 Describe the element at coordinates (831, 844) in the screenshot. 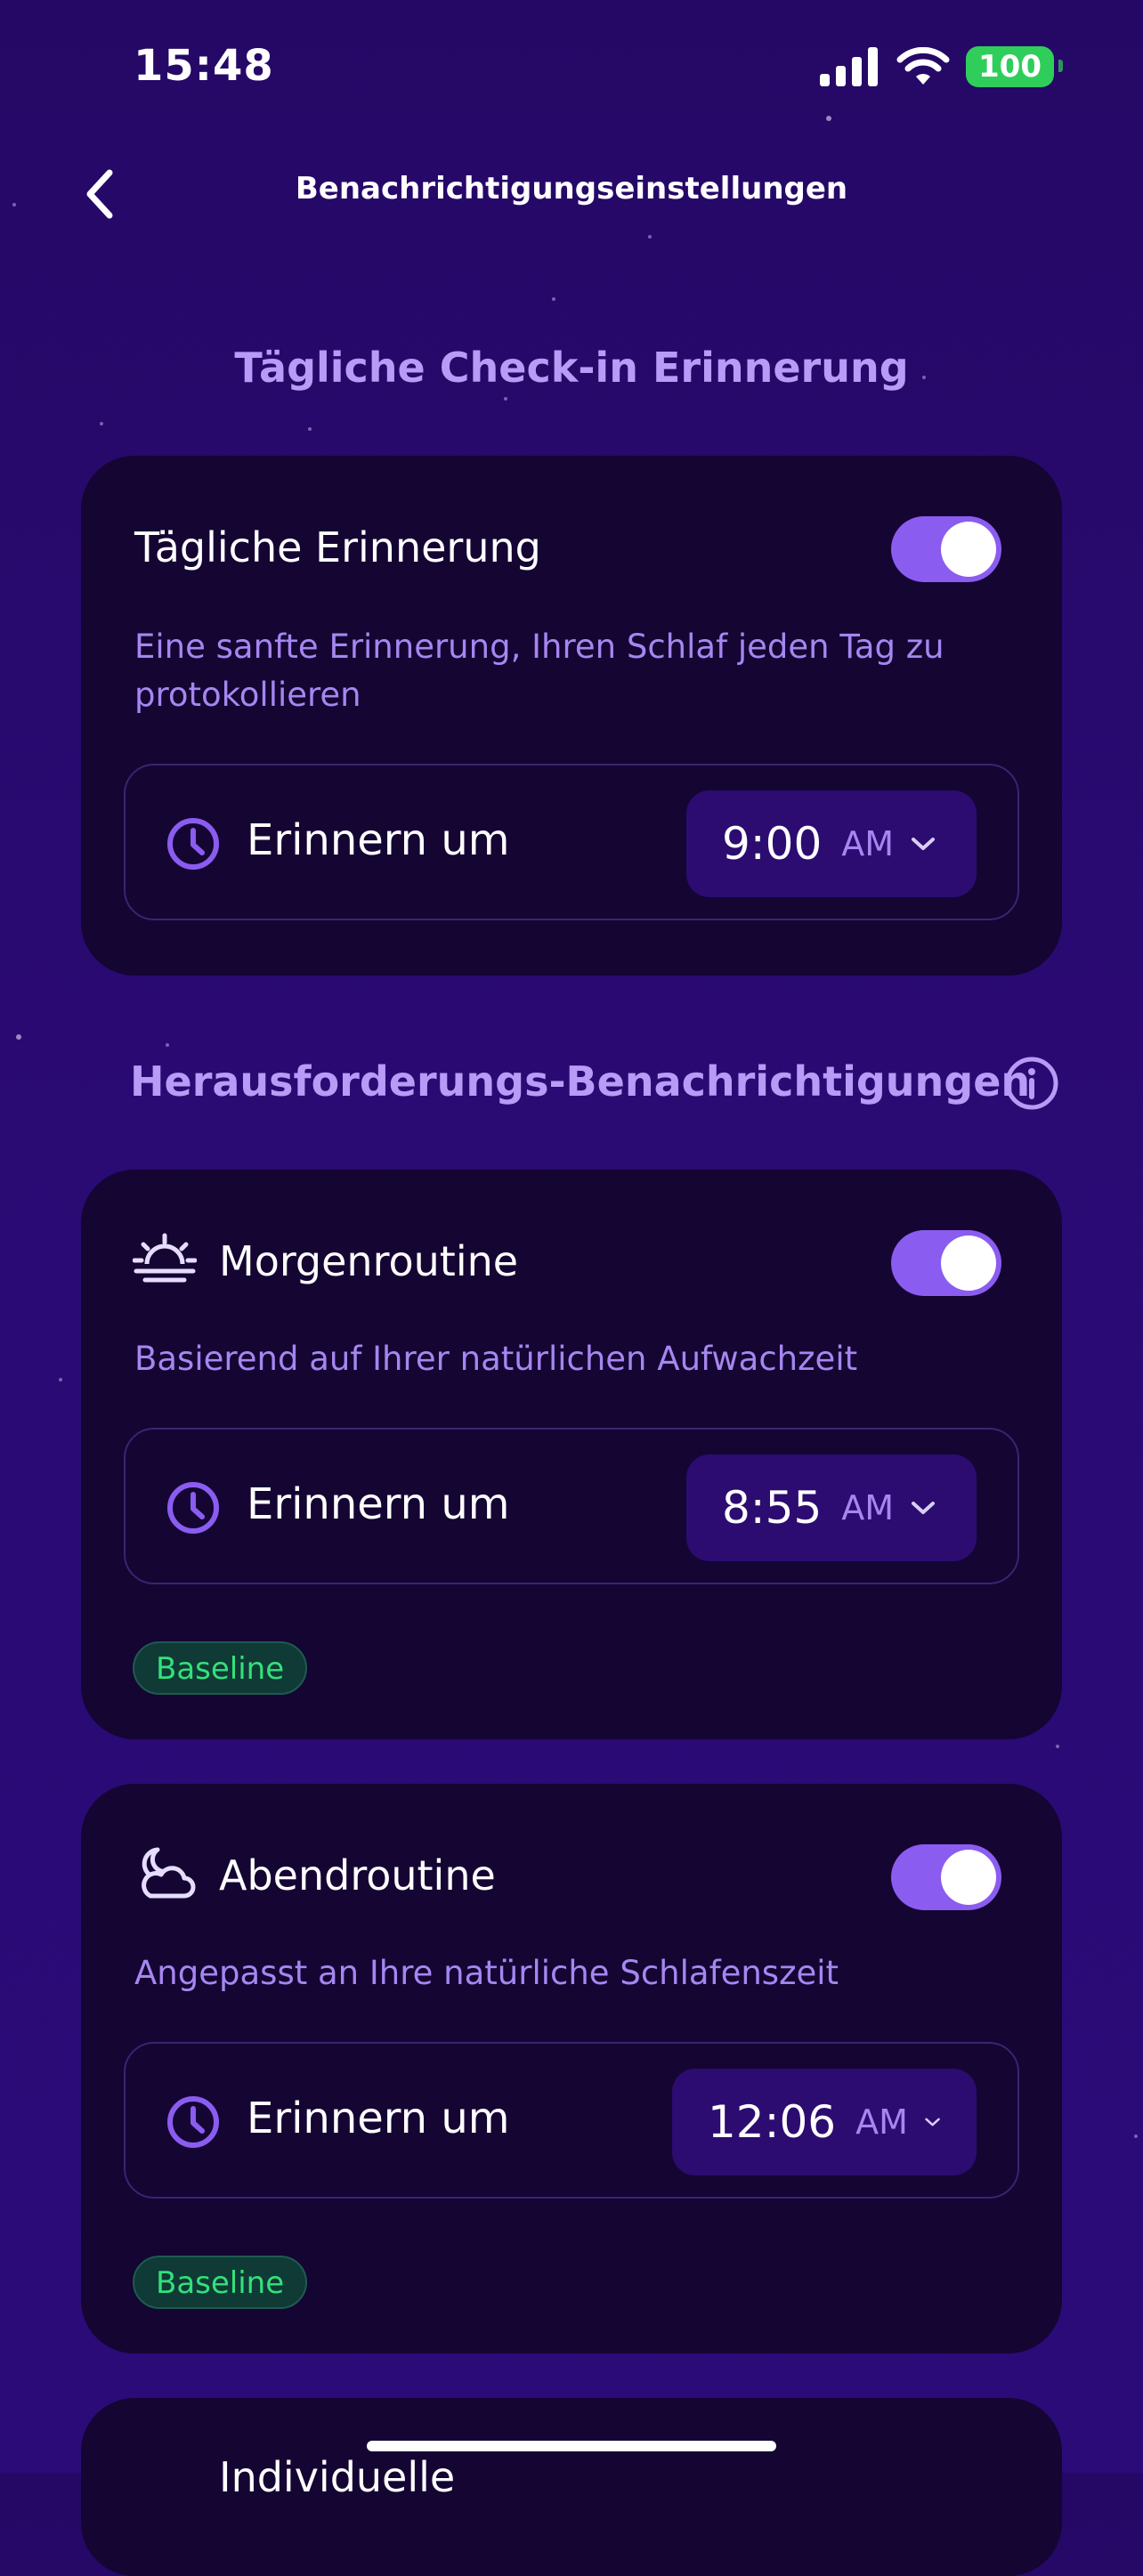

I see `time-picker: 9:00 AM` at that location.